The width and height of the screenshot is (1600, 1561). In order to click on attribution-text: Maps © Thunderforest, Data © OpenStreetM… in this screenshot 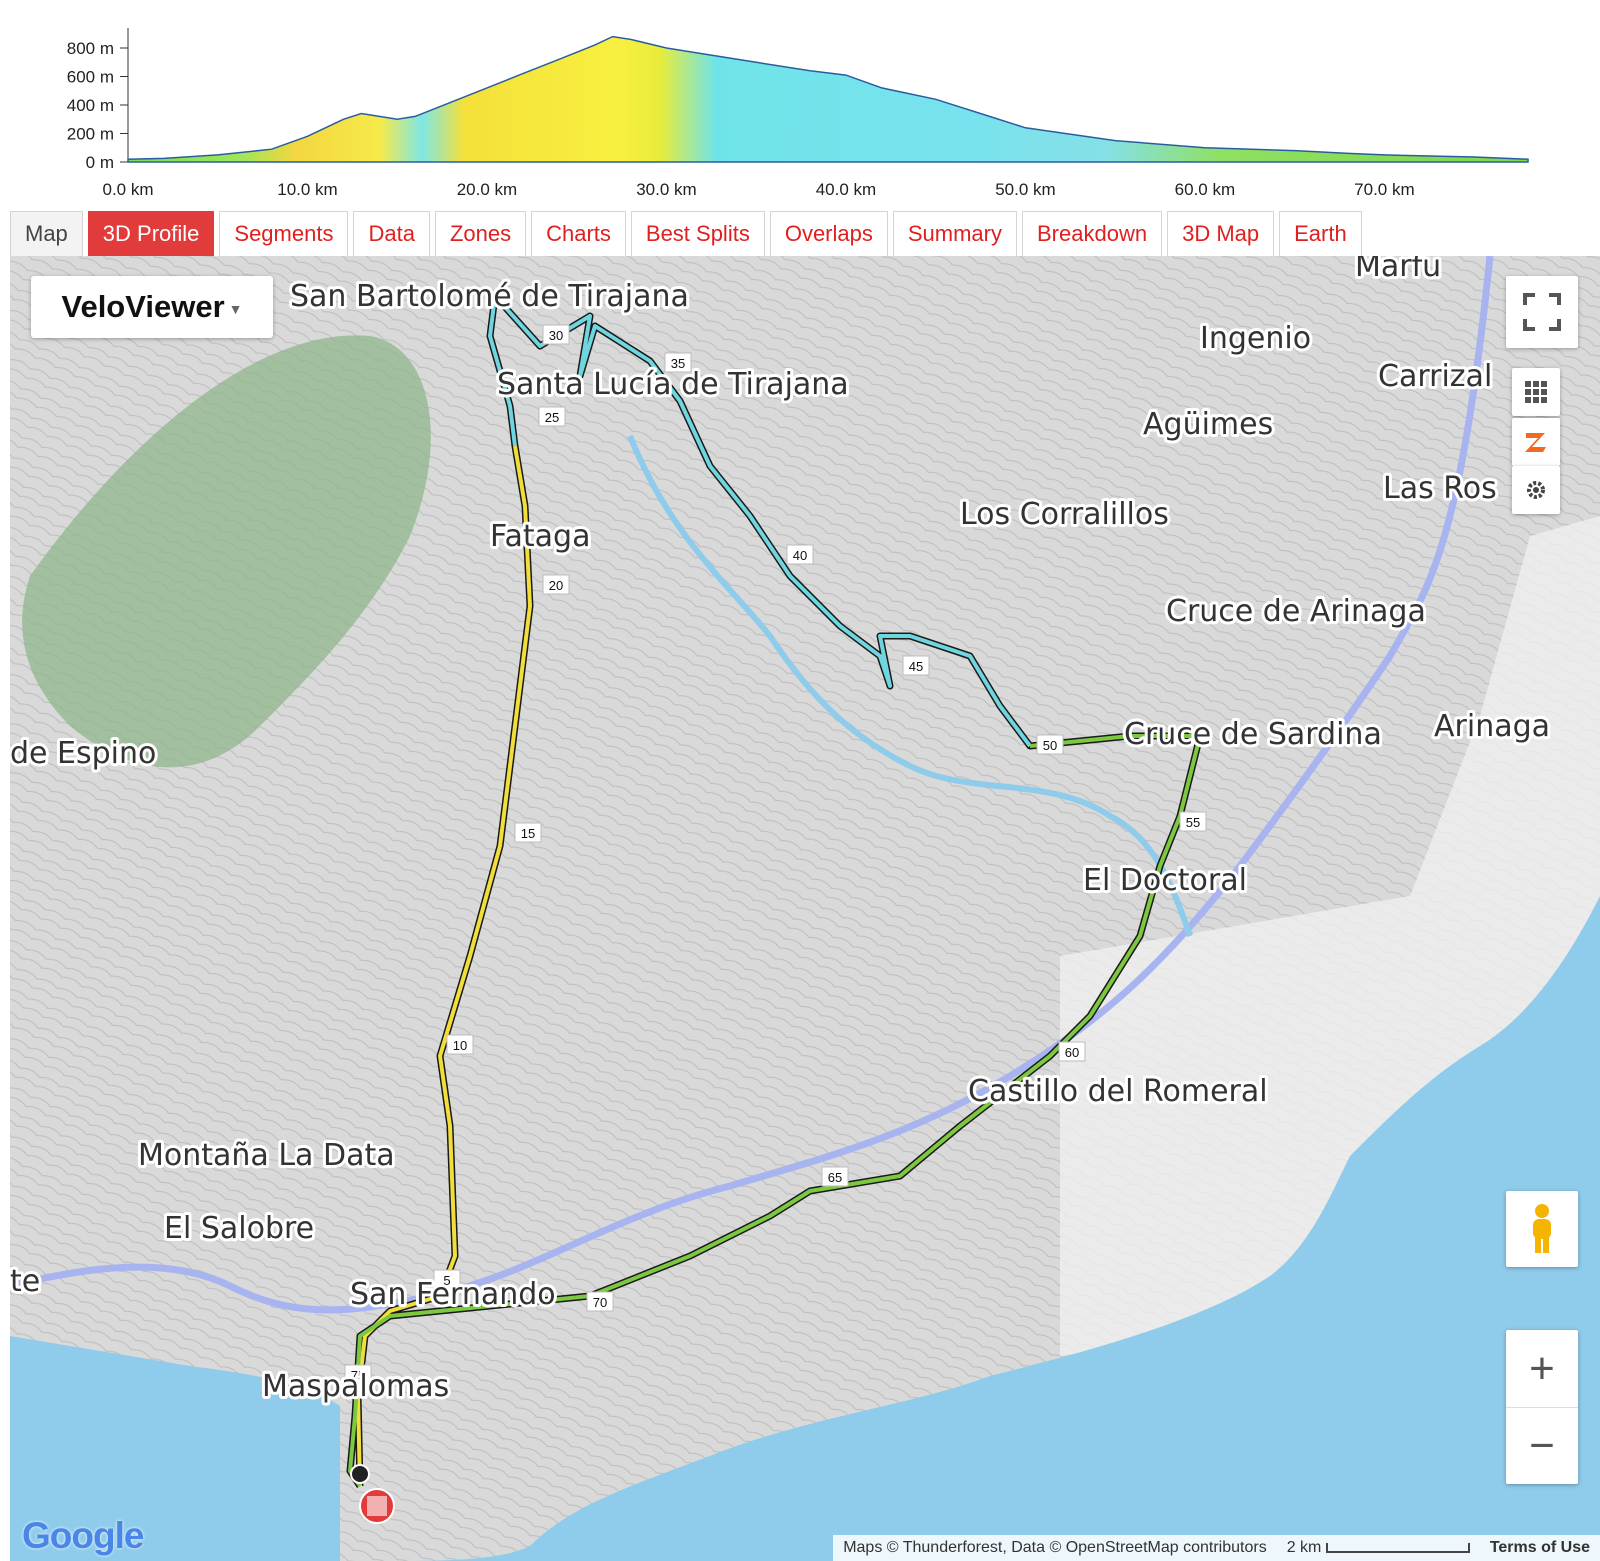, I will do `click(1054, 1548)`.